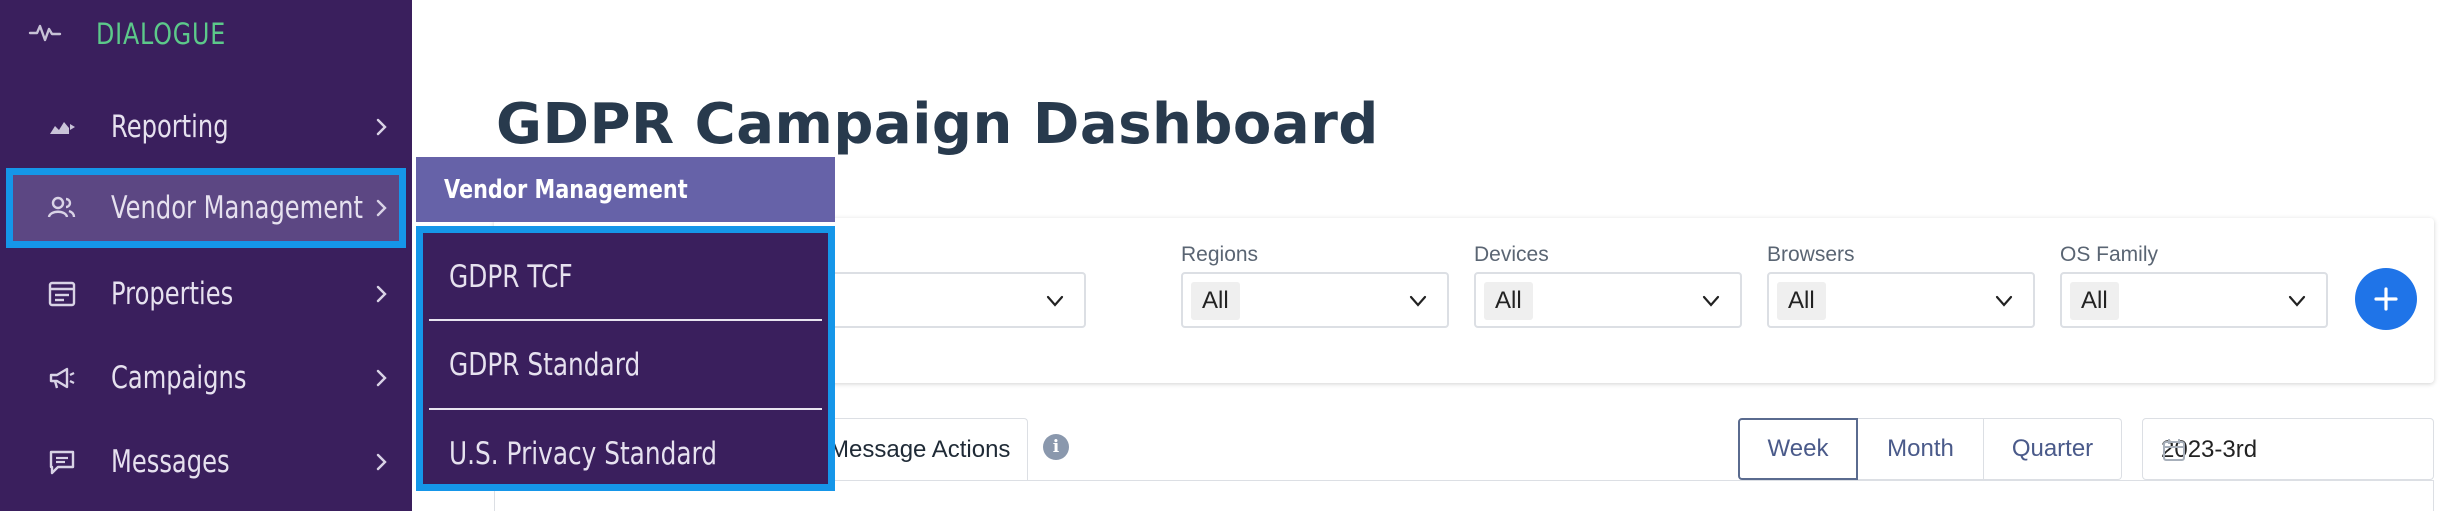  I want to click on brand: DIALOGUE, so click(141, 34).